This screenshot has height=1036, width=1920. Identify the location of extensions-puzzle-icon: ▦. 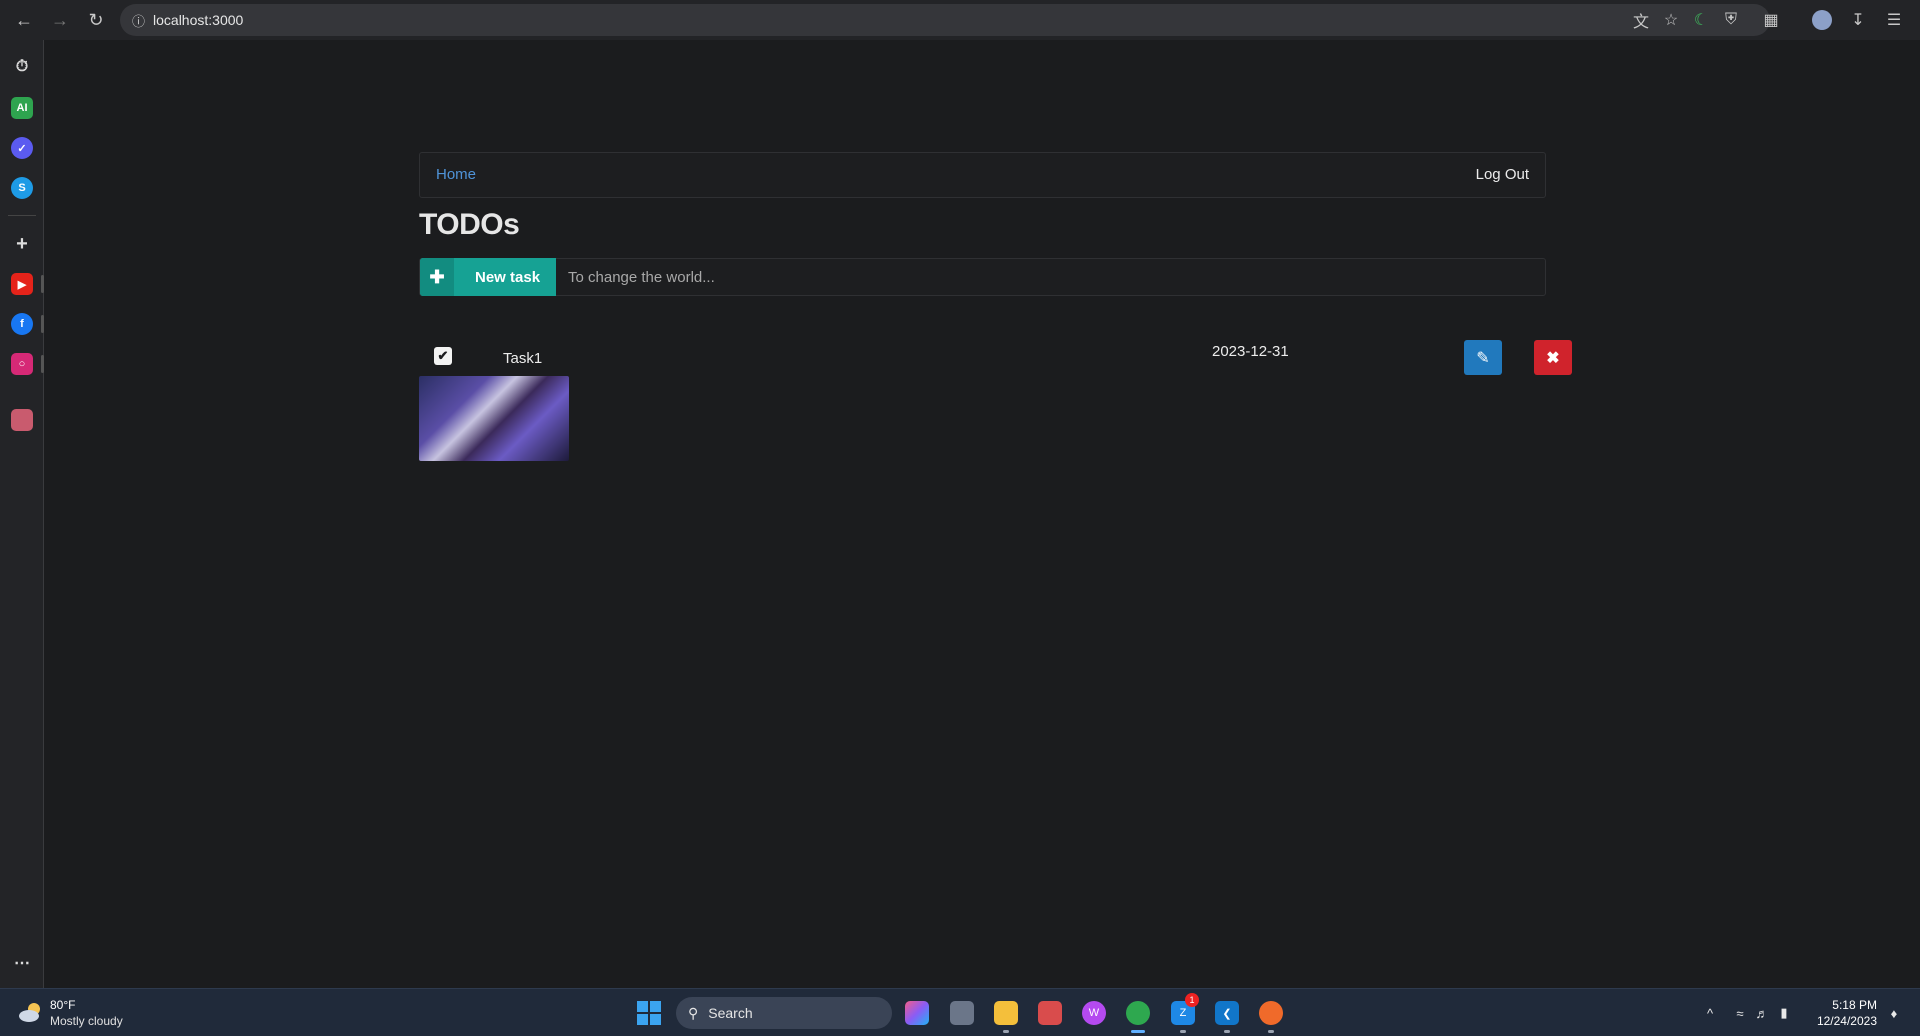
(1771, 20).